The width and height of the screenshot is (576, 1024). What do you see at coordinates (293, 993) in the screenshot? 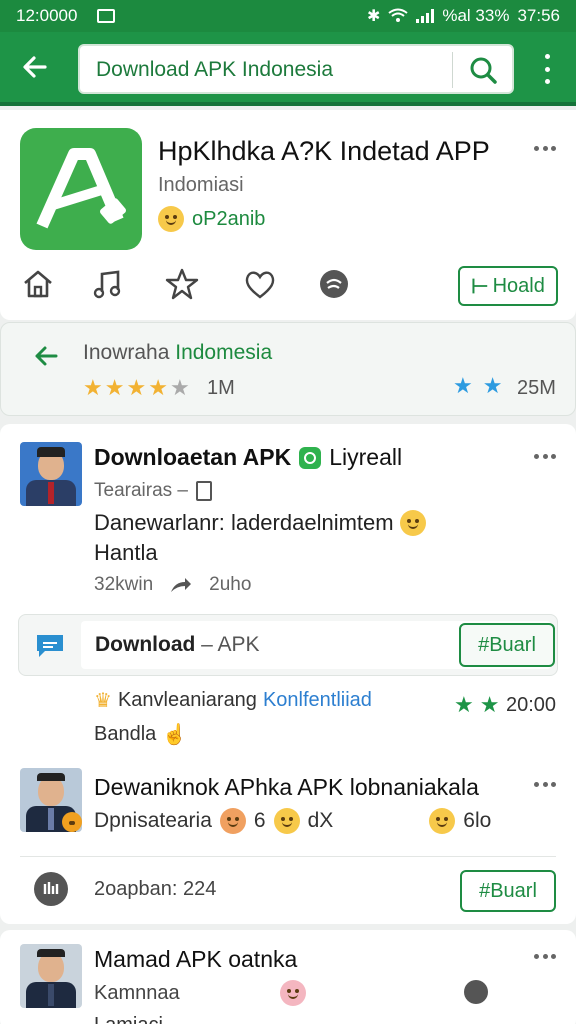
I see `blush-emoji-icon` at bounding box center [293, 993].